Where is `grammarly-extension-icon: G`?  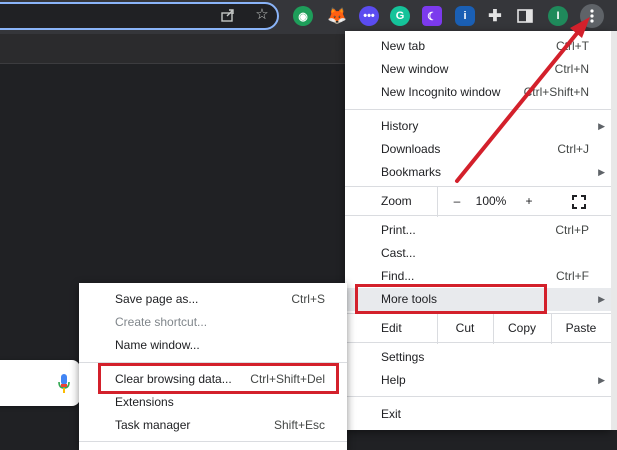 grammarly-extension-icon: G is located at coordinates (400, 16).